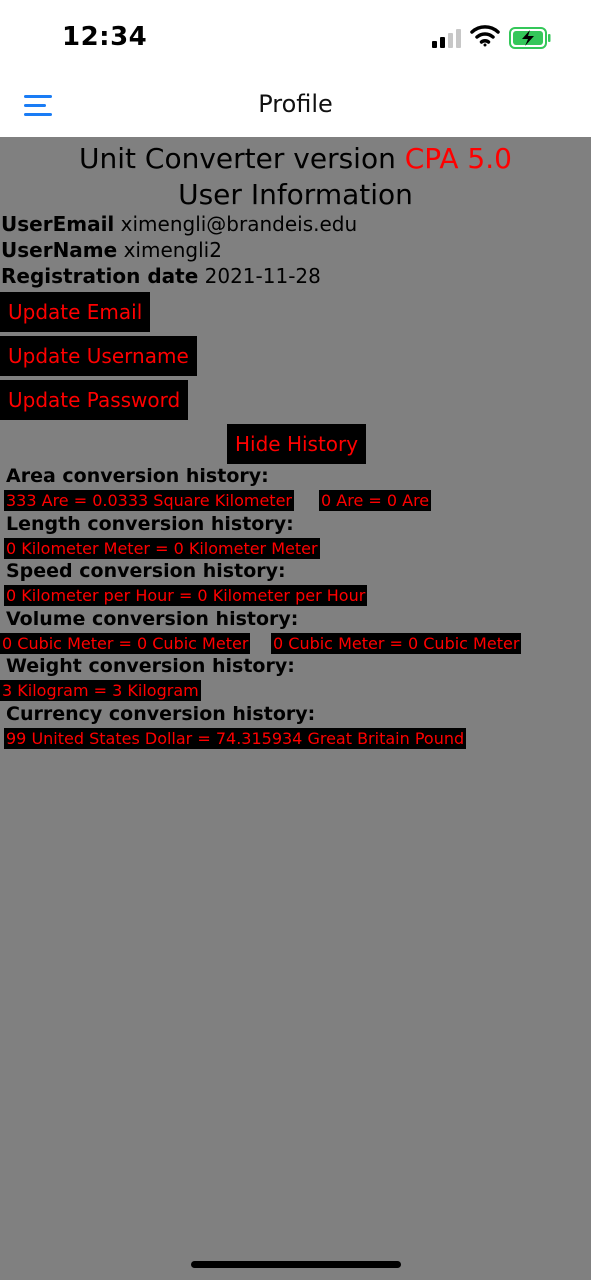 This screenshot has height=1280, width=591. I want to click on app-version-heading: Unit Converter version CPA 5.0, so click(295, 158).